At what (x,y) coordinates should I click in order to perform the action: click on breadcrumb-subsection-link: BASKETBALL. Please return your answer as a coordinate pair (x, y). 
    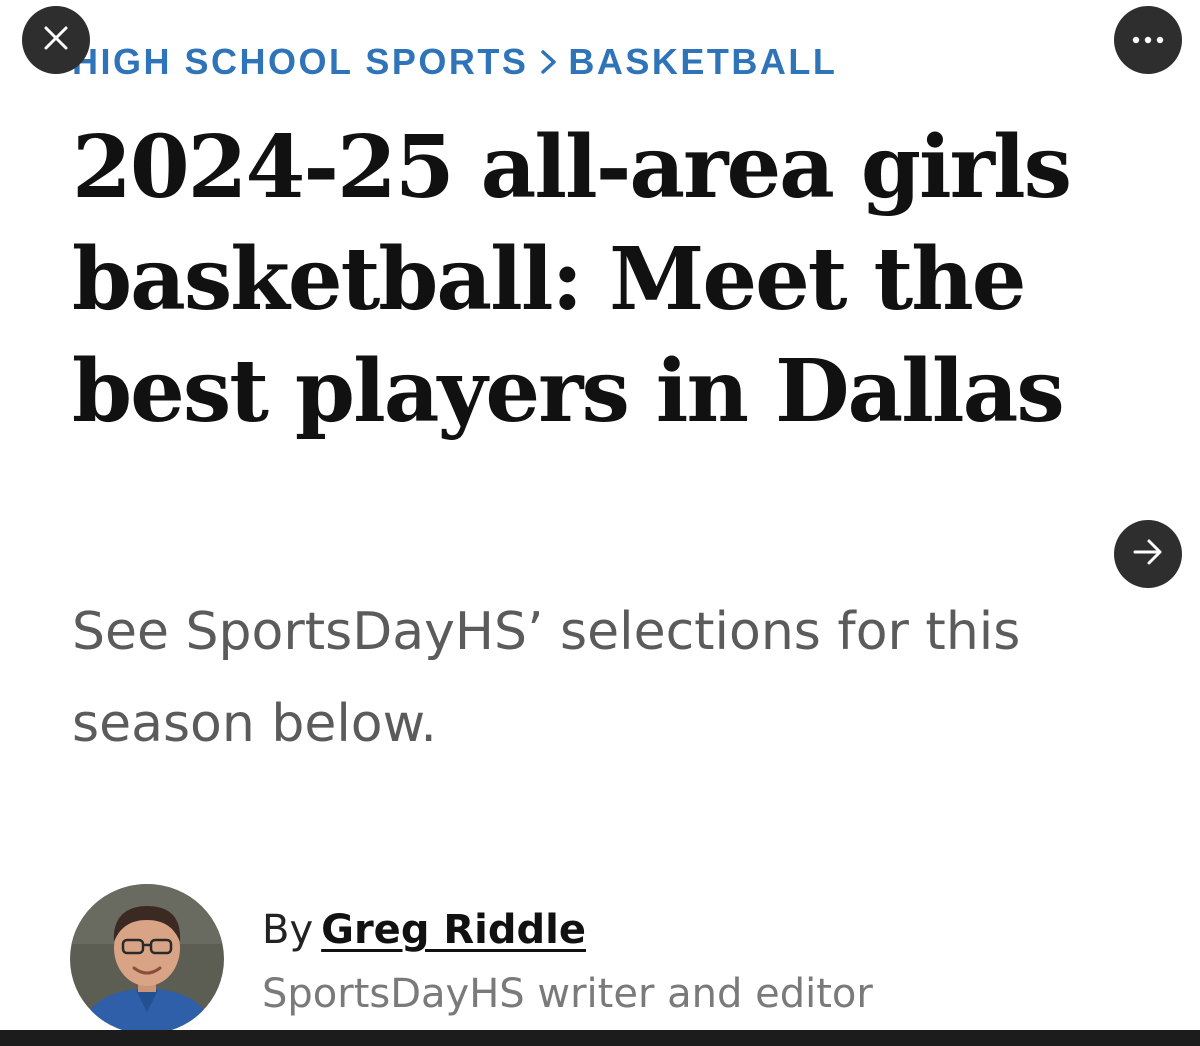
    Looking at the image, I should click on (702, 62).